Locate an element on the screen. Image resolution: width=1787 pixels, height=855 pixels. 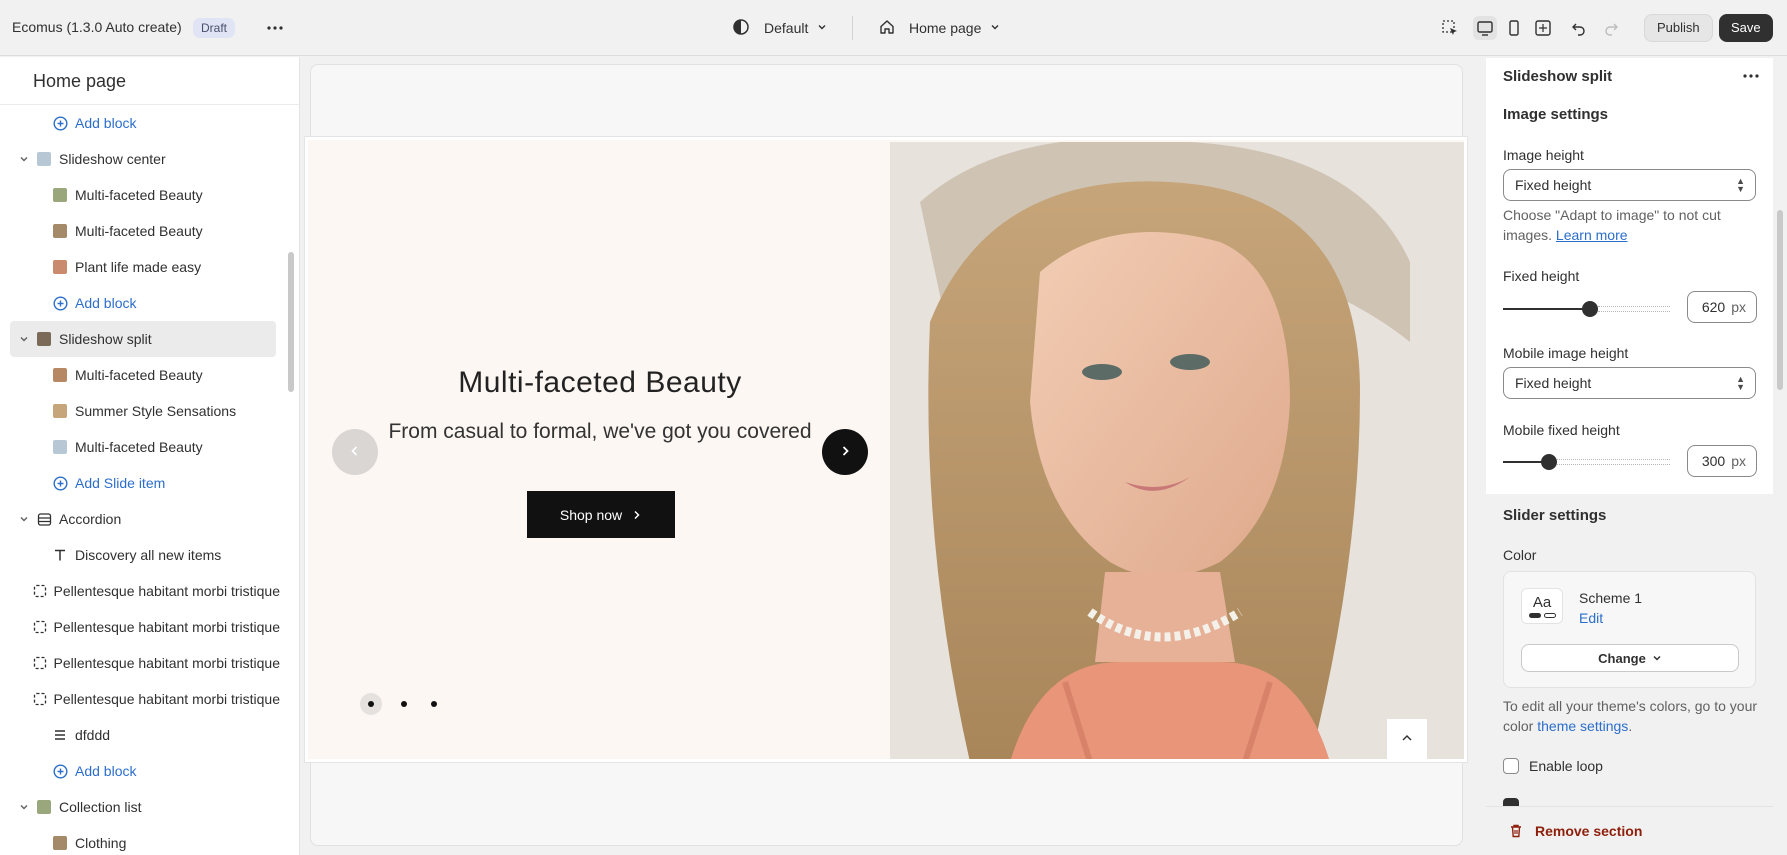
inspector-icon is located at coordinates (1450, 28).